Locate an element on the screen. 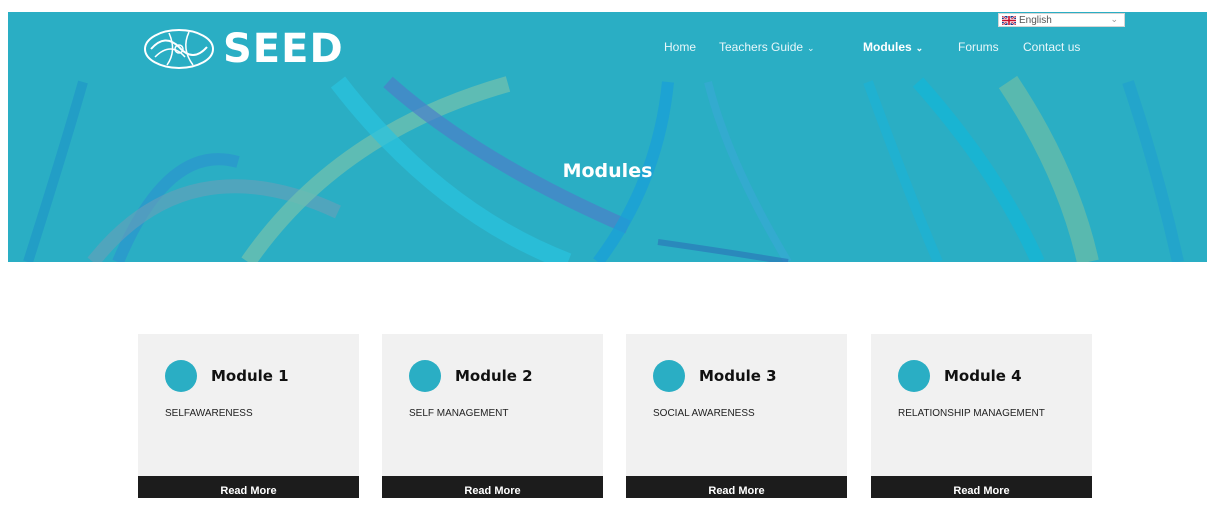 The height and width of the screenshot is (506, 1215). module-description: SELFAWARENESS is located at coordinates (209, 413).